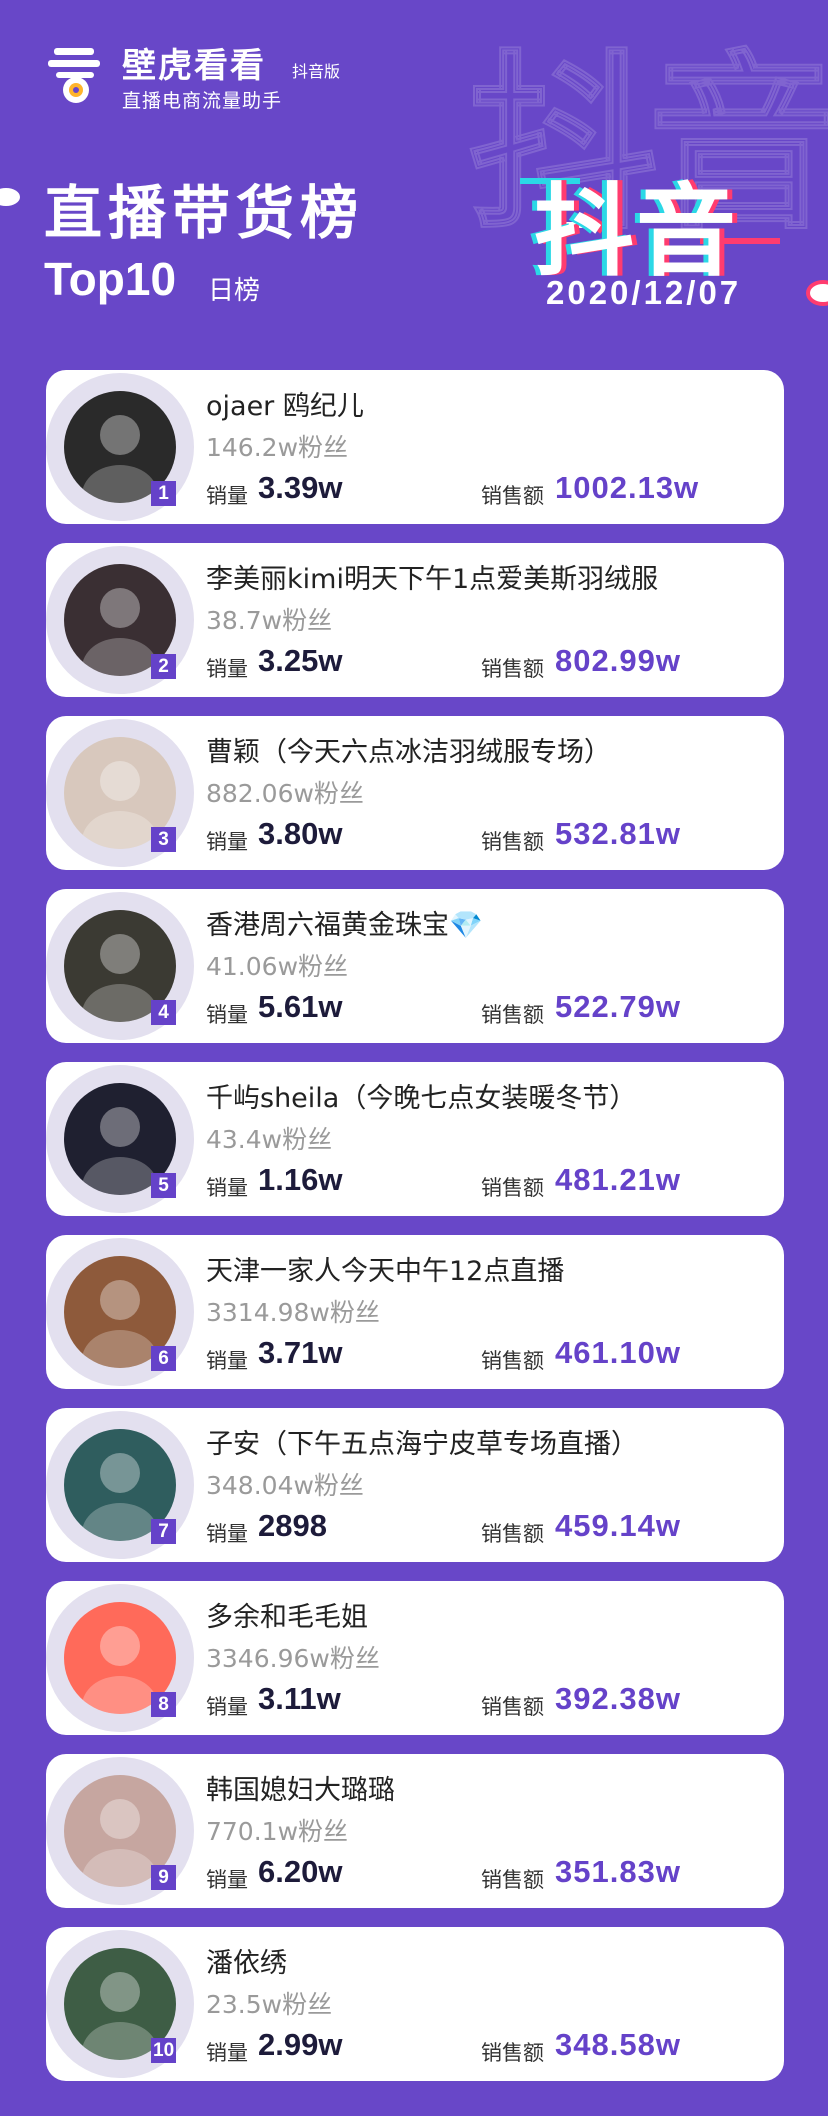  Describe the element at coordinates (202, 101) in the screenshot. I see `brand-subtitle: 直播电商流量助手` at that location.